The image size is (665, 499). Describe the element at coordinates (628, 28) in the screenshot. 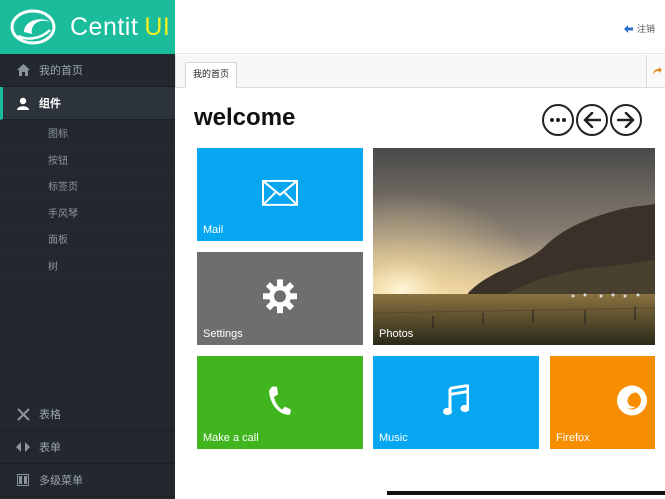

I see `logout-icon` at that location.